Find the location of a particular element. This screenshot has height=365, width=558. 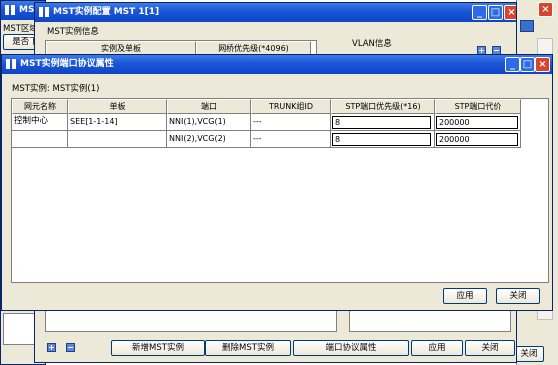

dialog-apply-button: 应用 is located at coordinates (465, 296).